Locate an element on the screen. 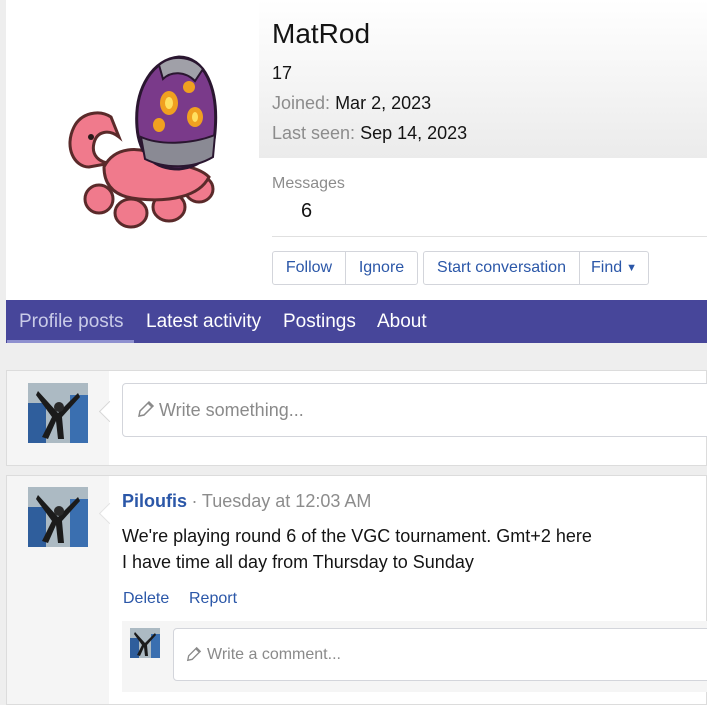  caret-down-icon: ▼ is located at coordinates (631, 268).